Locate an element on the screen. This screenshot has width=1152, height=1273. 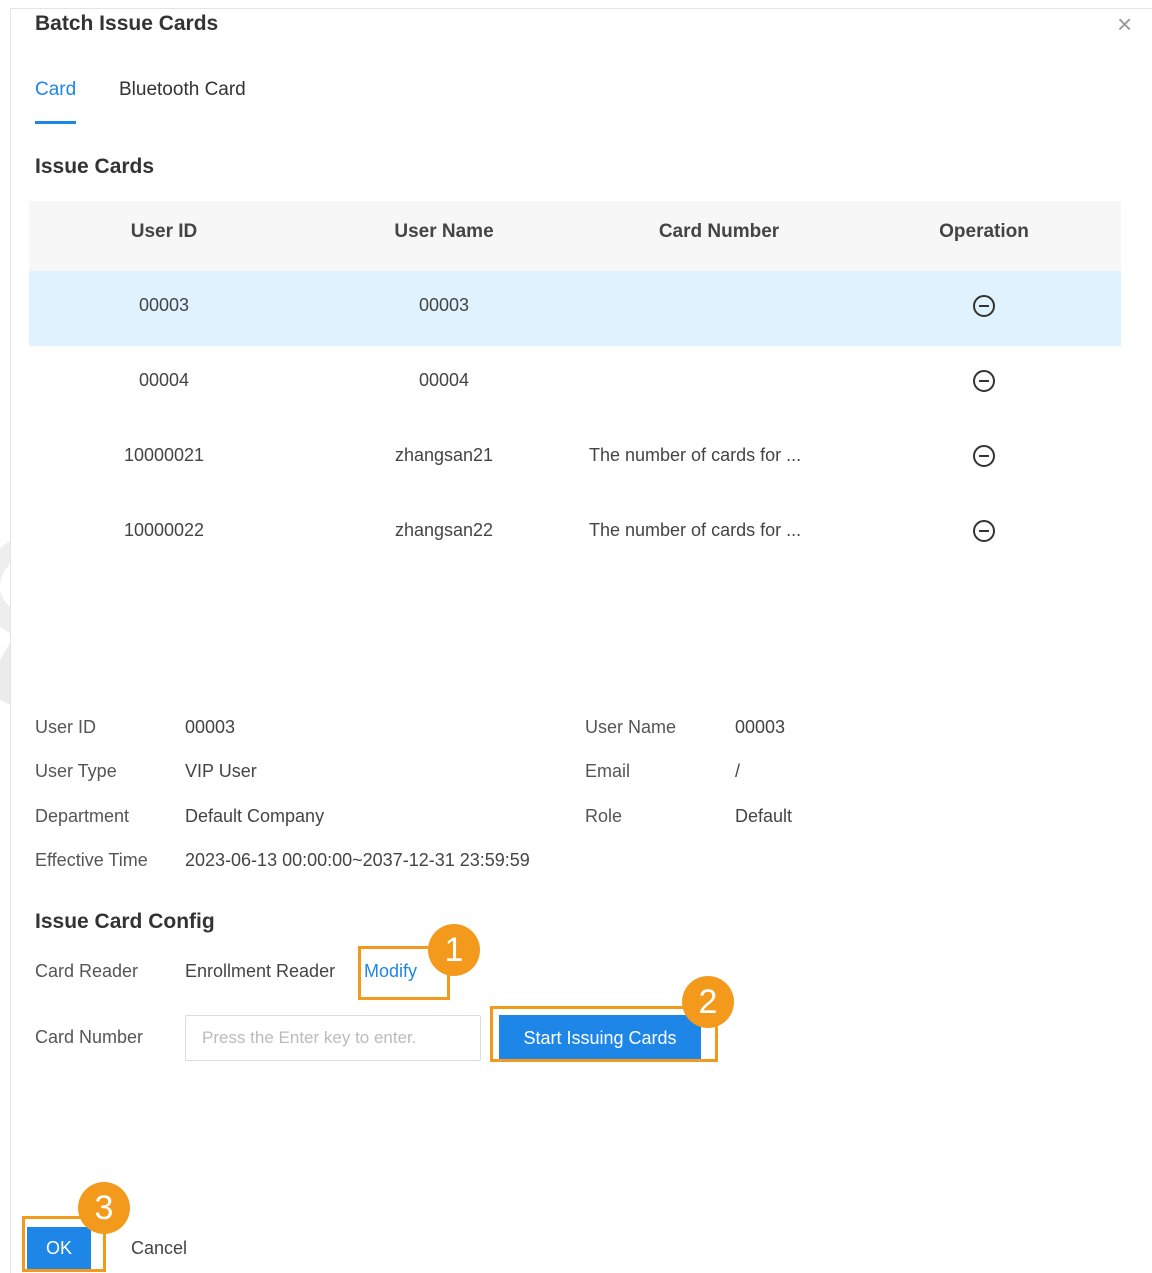
cell-user-id: 00003 is located at coordinates (164, 305).